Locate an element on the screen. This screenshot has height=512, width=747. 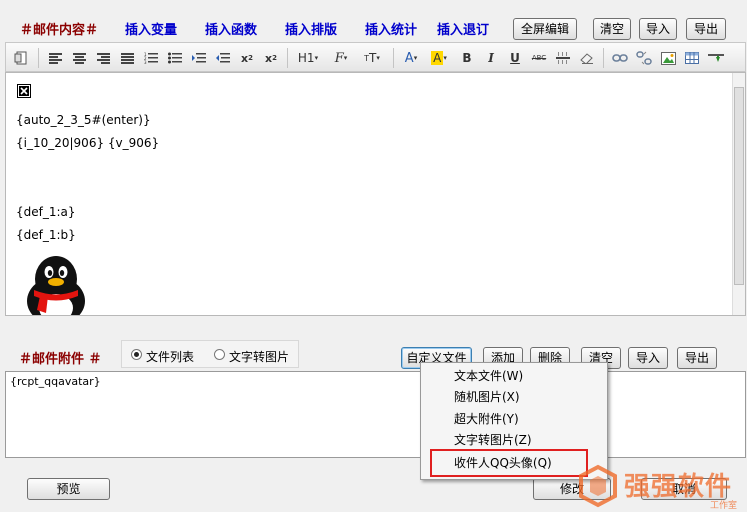
editor-line: {def_1:a} is located at coordinates (46, 212).